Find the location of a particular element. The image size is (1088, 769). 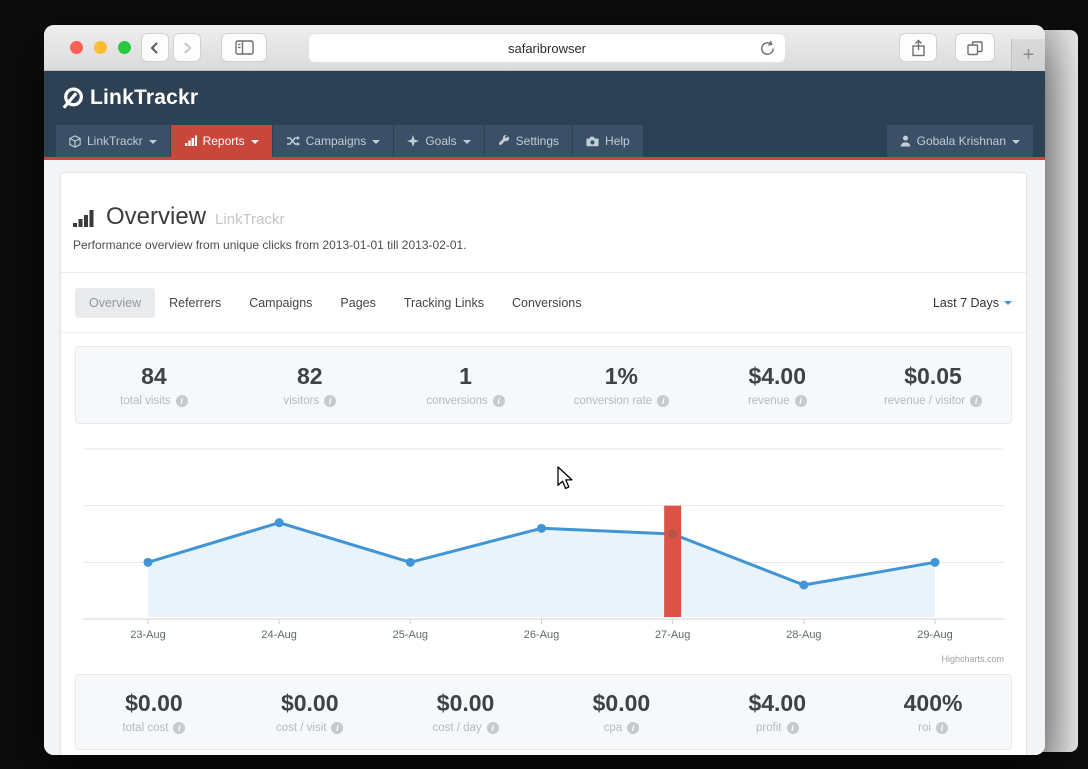

minimize-window-button is located at coordinates (100, 47).